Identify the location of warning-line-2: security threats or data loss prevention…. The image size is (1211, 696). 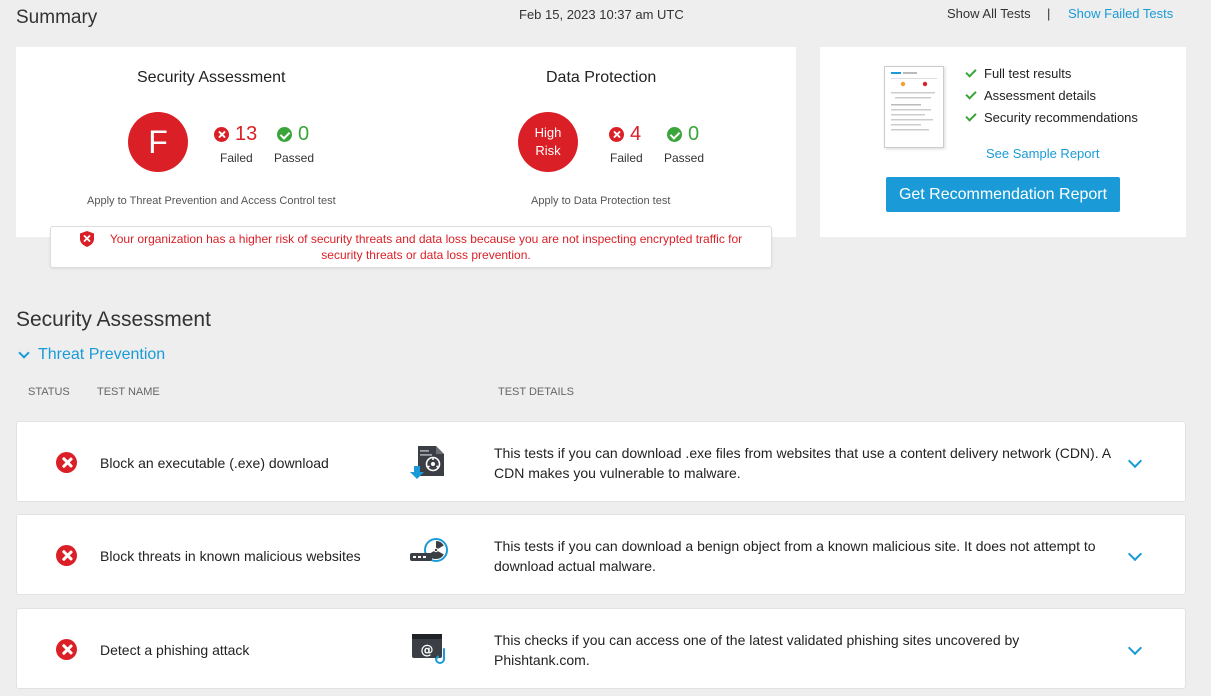
(426, 255).